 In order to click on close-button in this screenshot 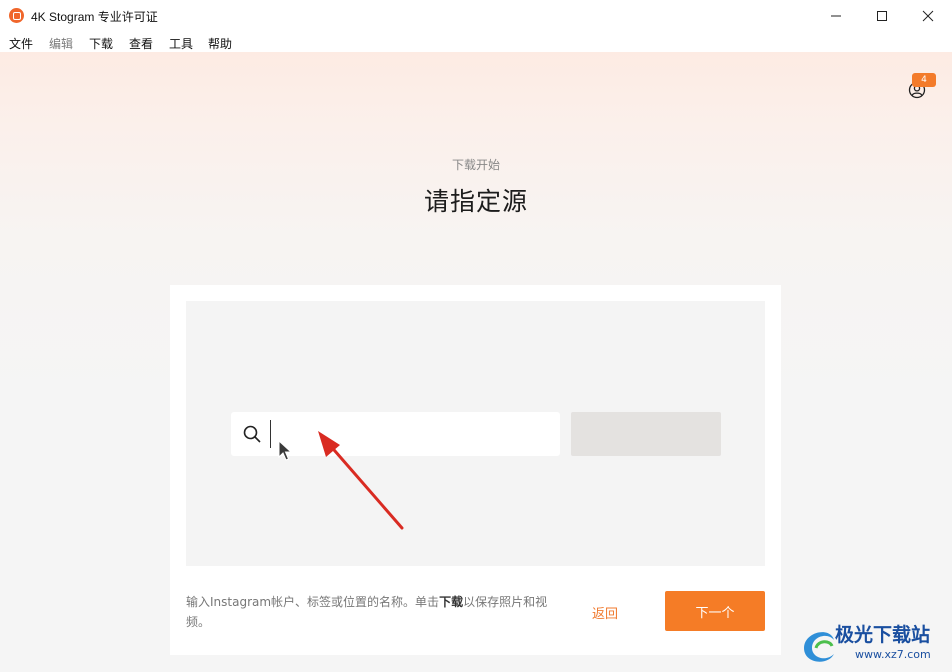, I will do `click(928, 16)`.